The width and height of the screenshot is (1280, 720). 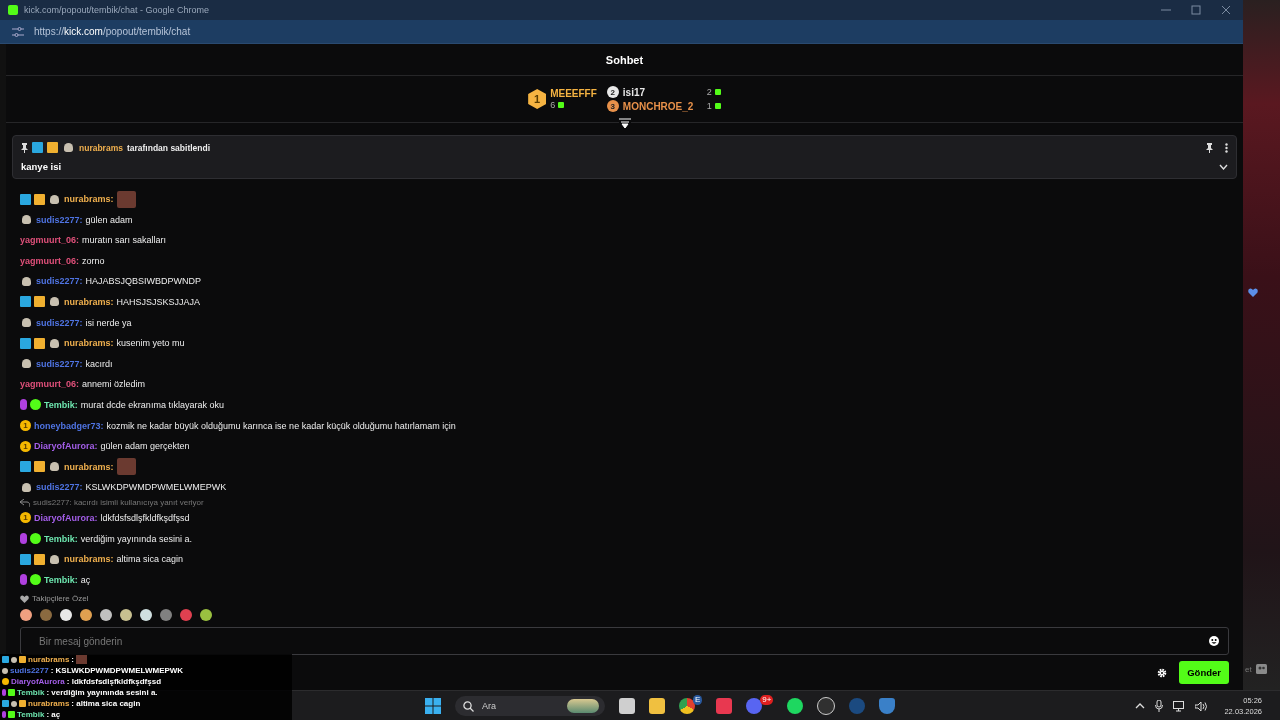 I want to click on message-text: kozmik ne kadar büyük olduğumu karınca ise ne kadar küçük olduğumu hatırlamam için, so click(x=281, y=425).